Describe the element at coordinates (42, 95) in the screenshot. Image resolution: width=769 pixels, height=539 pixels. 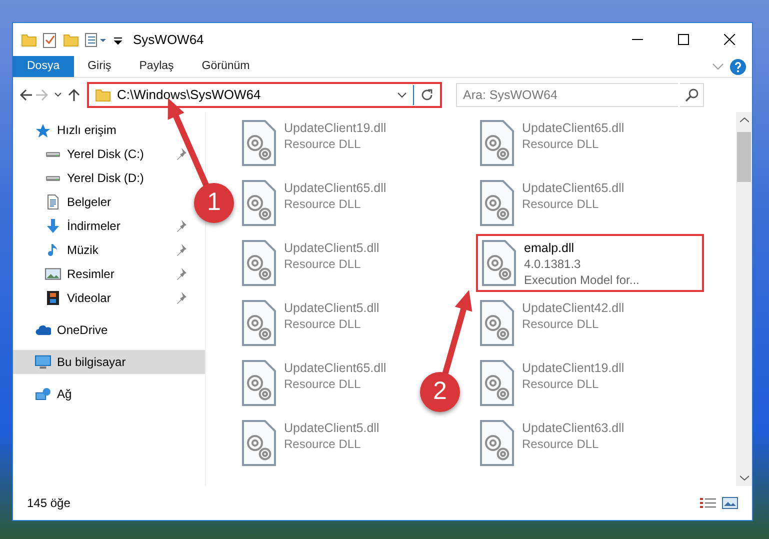
I see `right-arrow-icon` at that location.